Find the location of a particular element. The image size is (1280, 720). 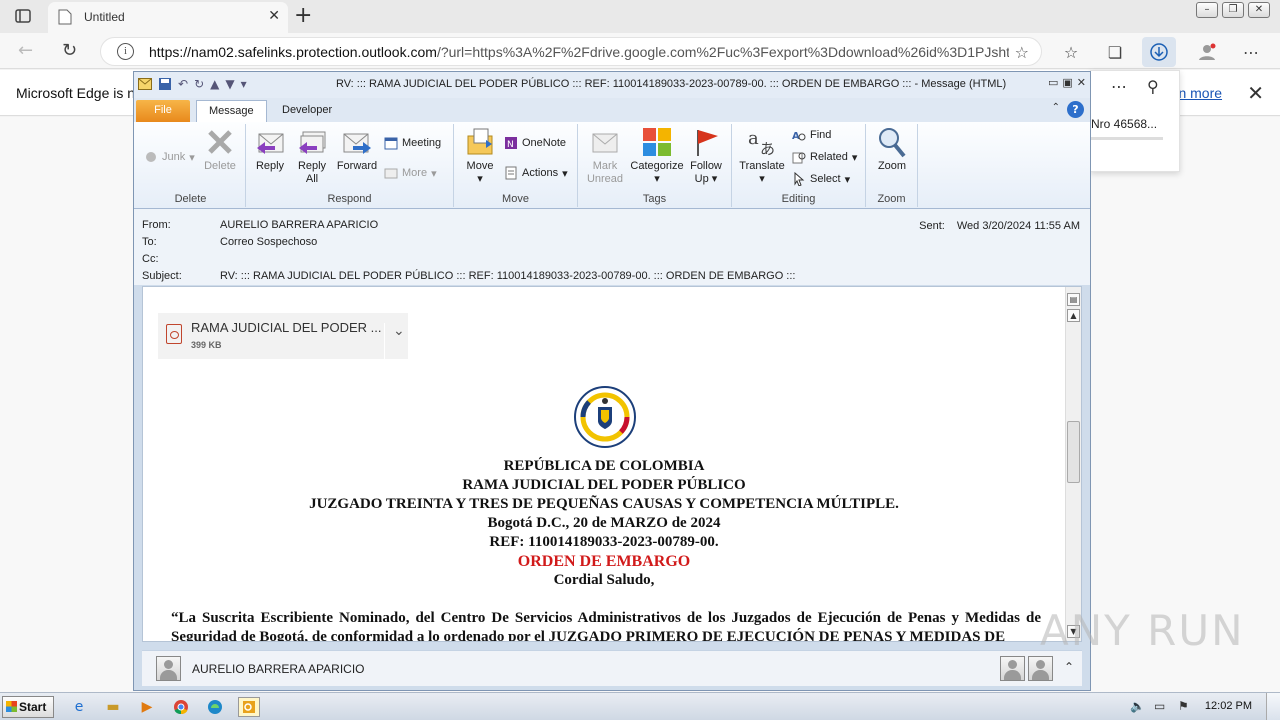

show-desktop-button is located at coordinates (1273, 706).